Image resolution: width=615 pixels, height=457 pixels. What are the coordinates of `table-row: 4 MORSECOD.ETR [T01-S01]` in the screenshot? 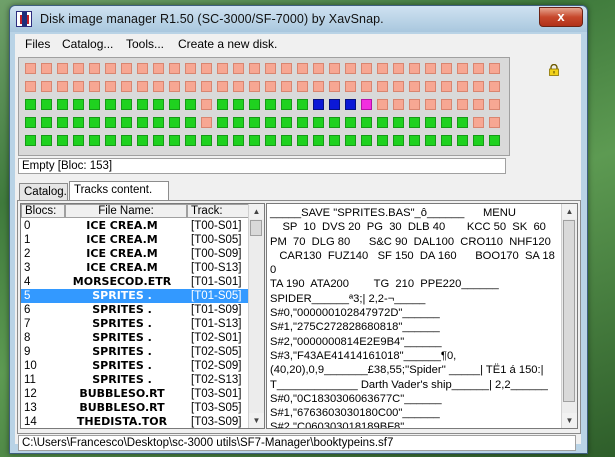 It's located at (135, 282).